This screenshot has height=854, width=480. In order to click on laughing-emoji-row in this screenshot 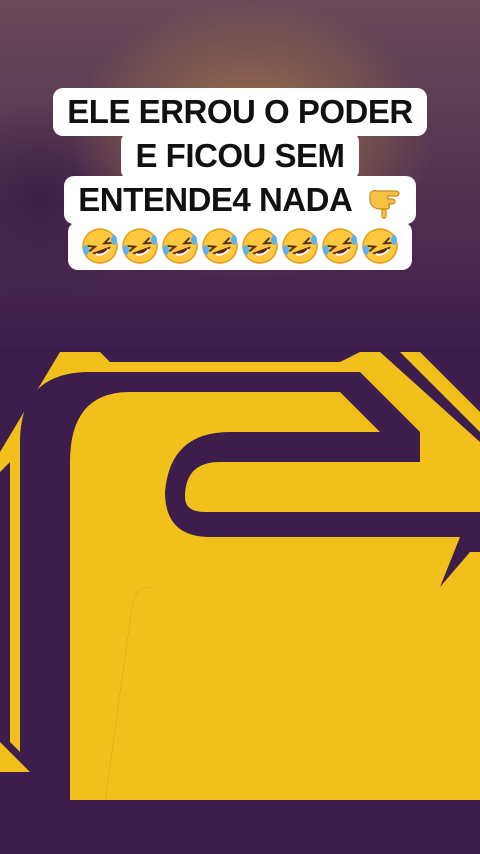, I will do `click(240, 246)`.